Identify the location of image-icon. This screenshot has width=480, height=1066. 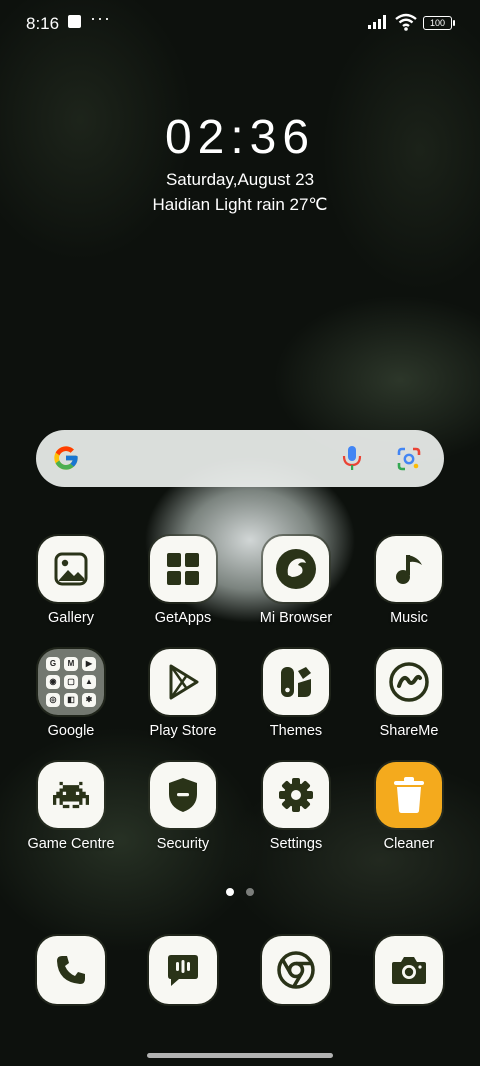
(71, 569).